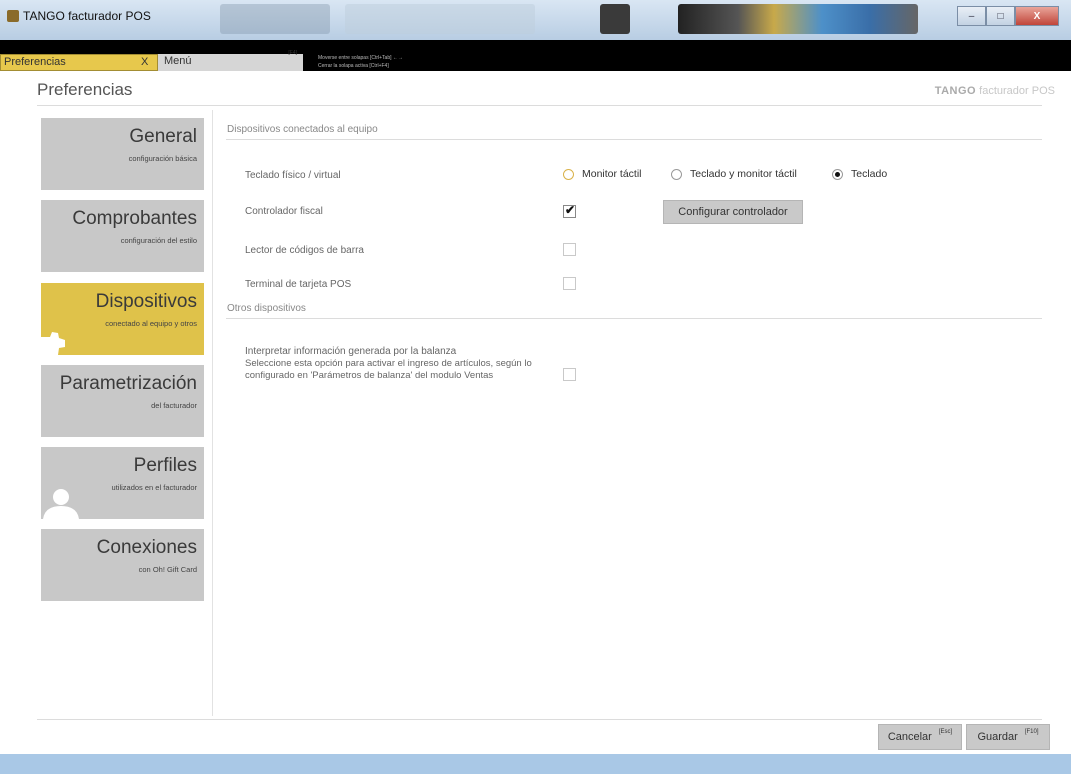  Describe the element at coordinates (360, 58) in the screenshot. I see `hint-switch-tabs: Moverse entre solapas [Ctrl+Tab] ←→` at that location.